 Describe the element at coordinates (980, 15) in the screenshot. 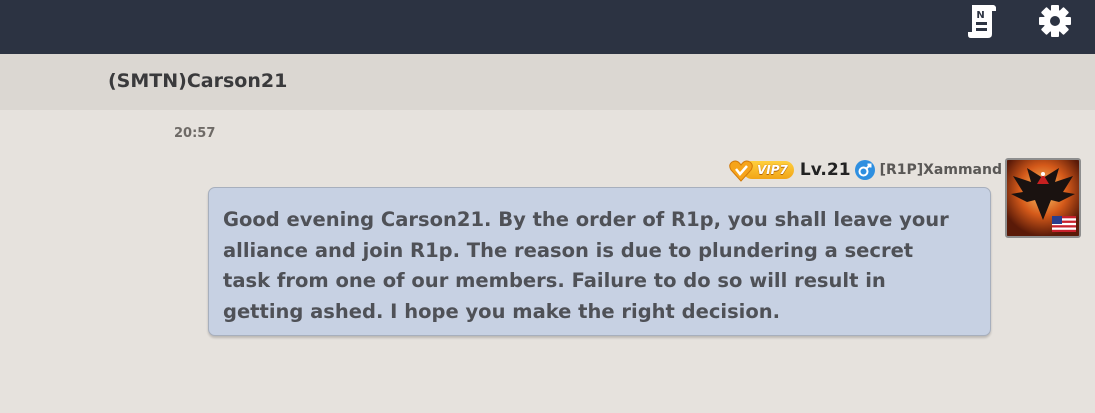

I see `svg-text: N` at that location.